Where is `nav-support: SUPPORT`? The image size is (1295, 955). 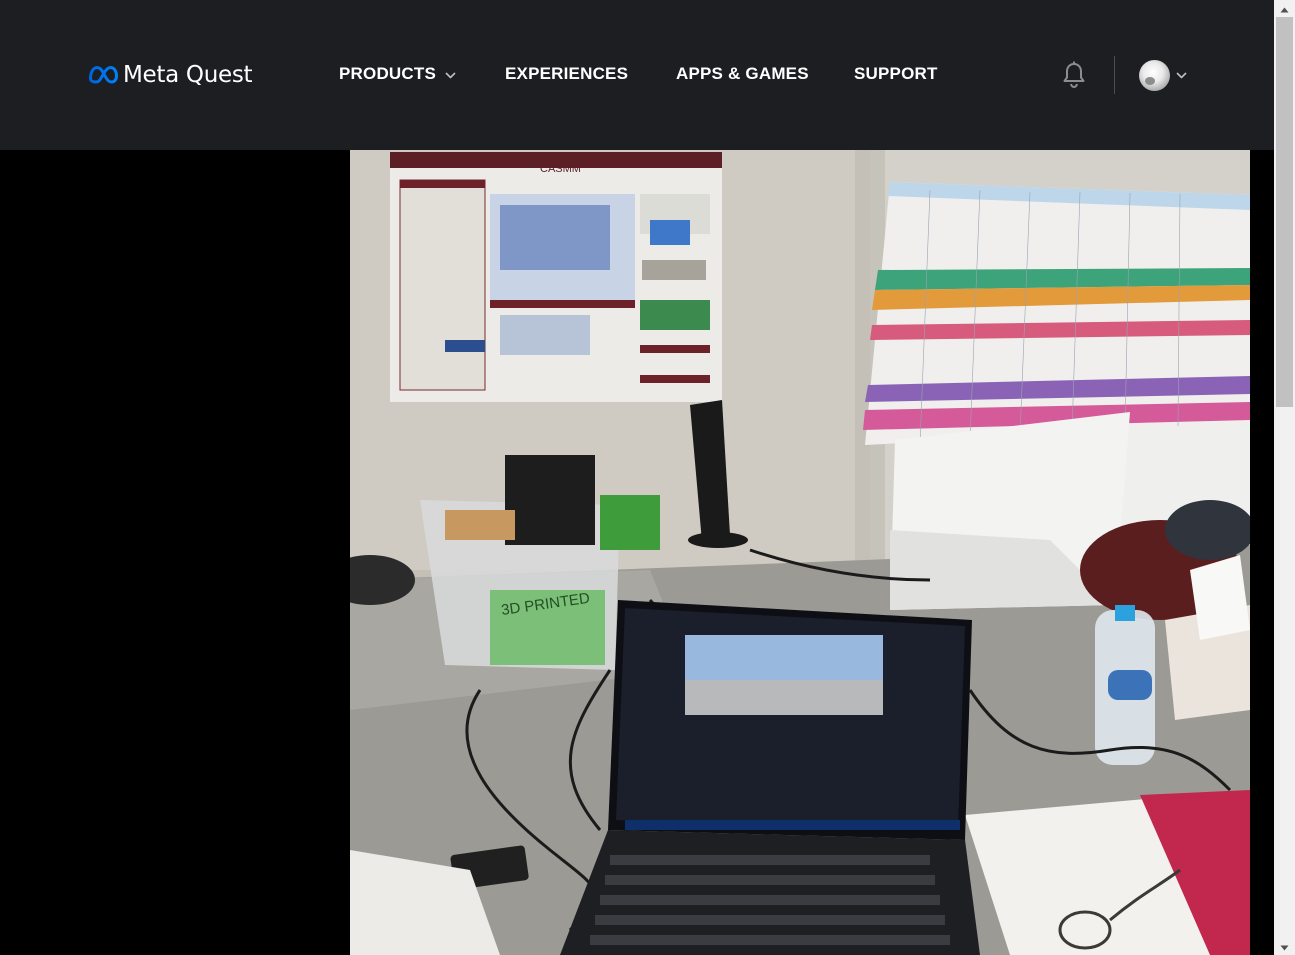 nav-support: SUPPORT is located at coordinates (896, 74).